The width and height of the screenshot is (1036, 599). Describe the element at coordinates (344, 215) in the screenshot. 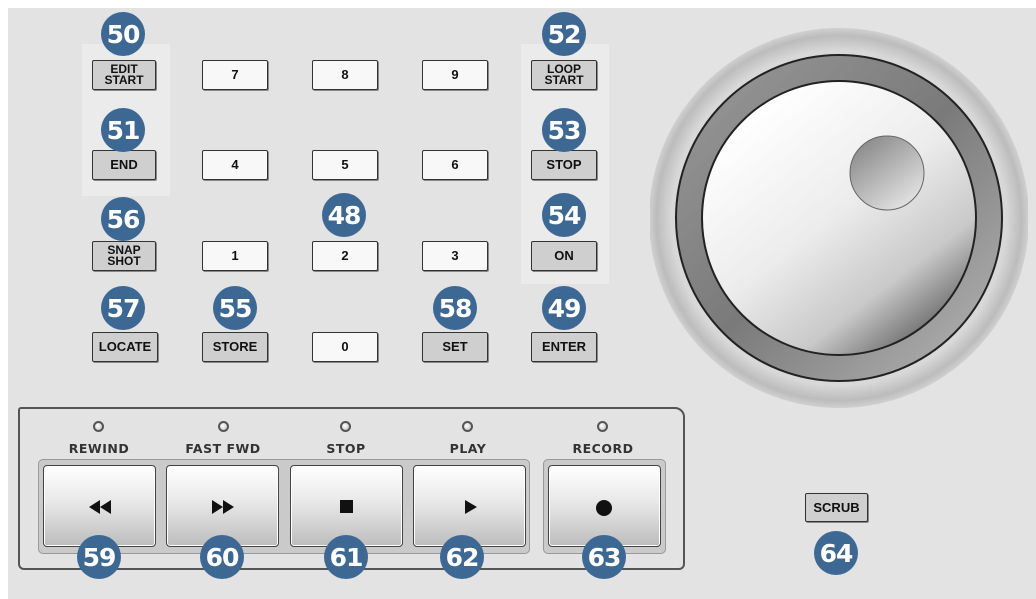

I see `callout-48: 48` at that location.